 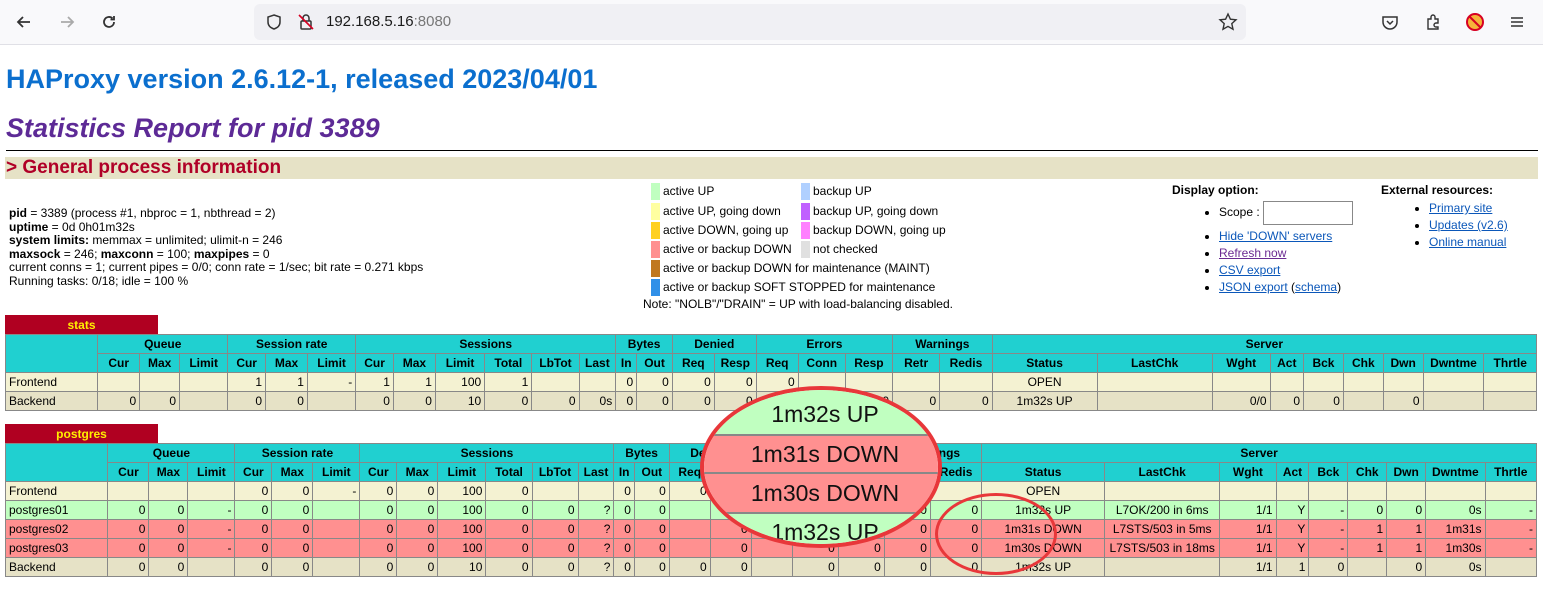 I want to click on online-manual-link: Online manual, so click(x=1467, y=242).